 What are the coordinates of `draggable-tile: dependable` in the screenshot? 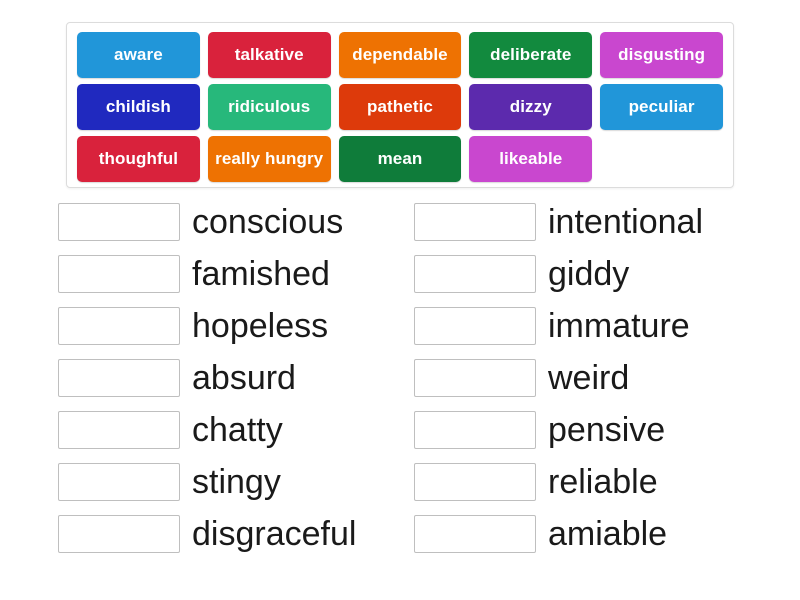 It's located at (400, 55).